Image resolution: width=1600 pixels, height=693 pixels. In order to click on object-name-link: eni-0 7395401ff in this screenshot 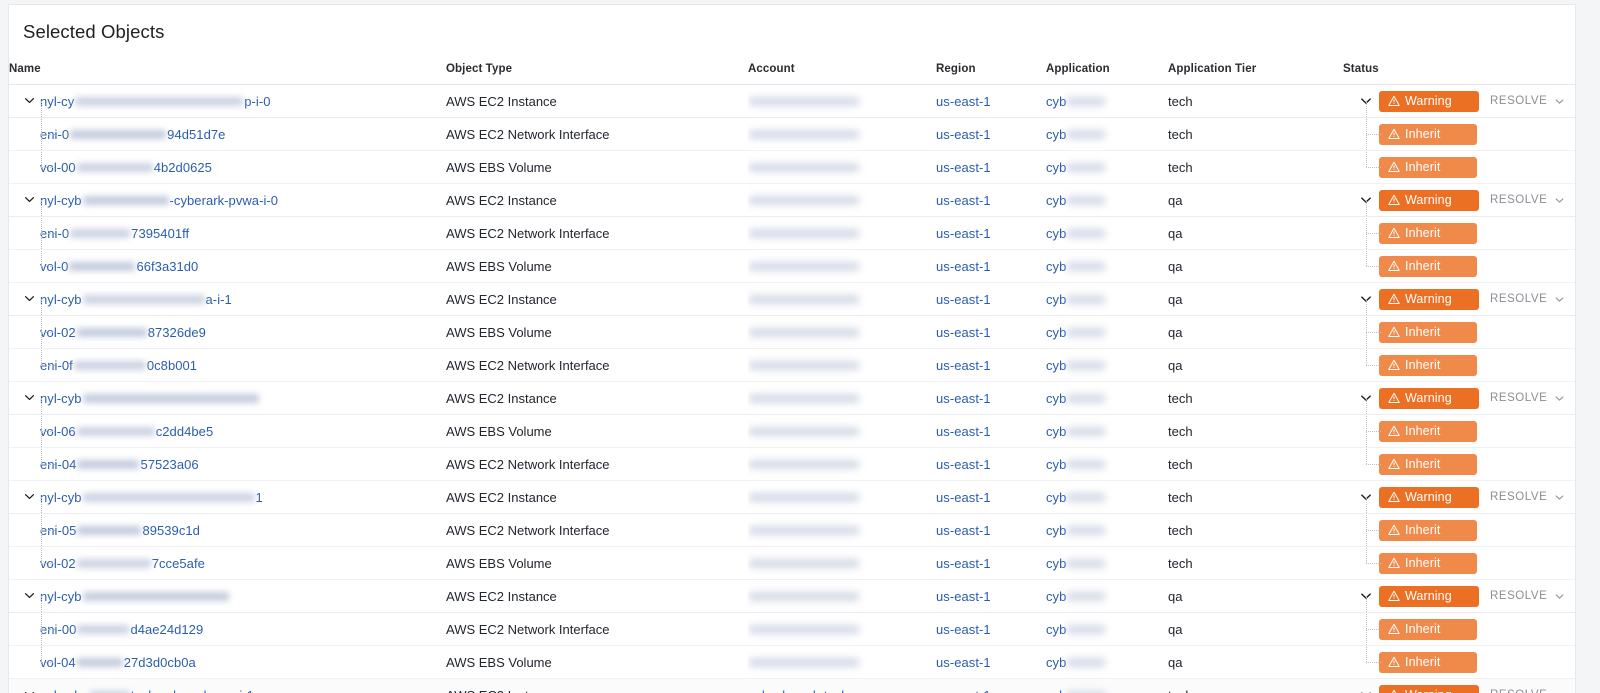, I will do `click(114, 233)`.